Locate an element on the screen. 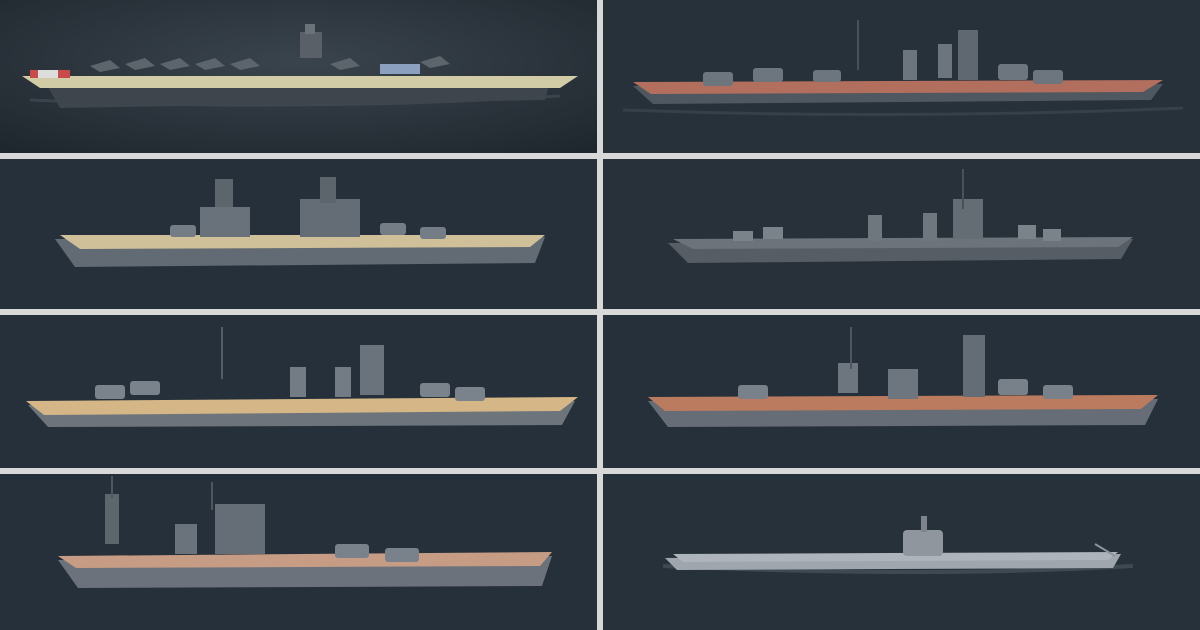  cruiser-image is located at coordinates (901, 234).